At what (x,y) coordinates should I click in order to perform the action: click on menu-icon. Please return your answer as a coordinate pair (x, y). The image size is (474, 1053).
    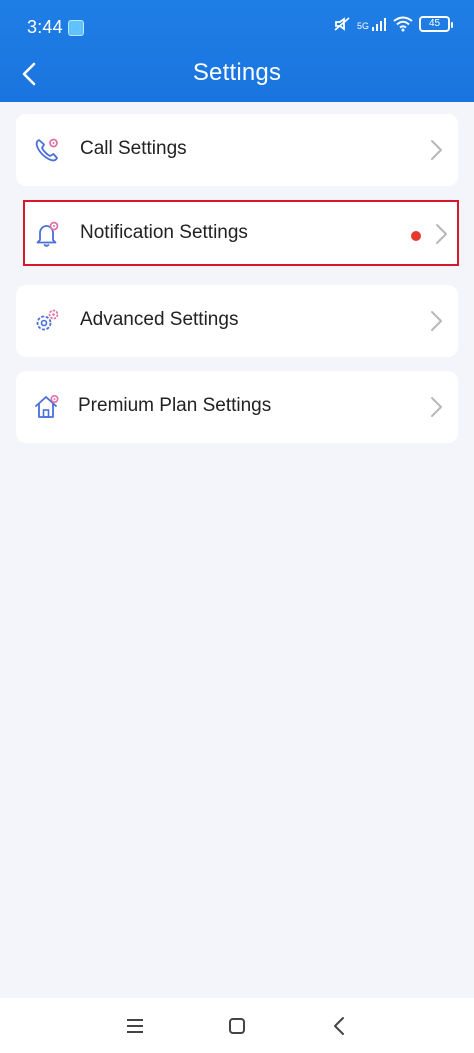
    Looking at the image, I should click on (135, 1026).